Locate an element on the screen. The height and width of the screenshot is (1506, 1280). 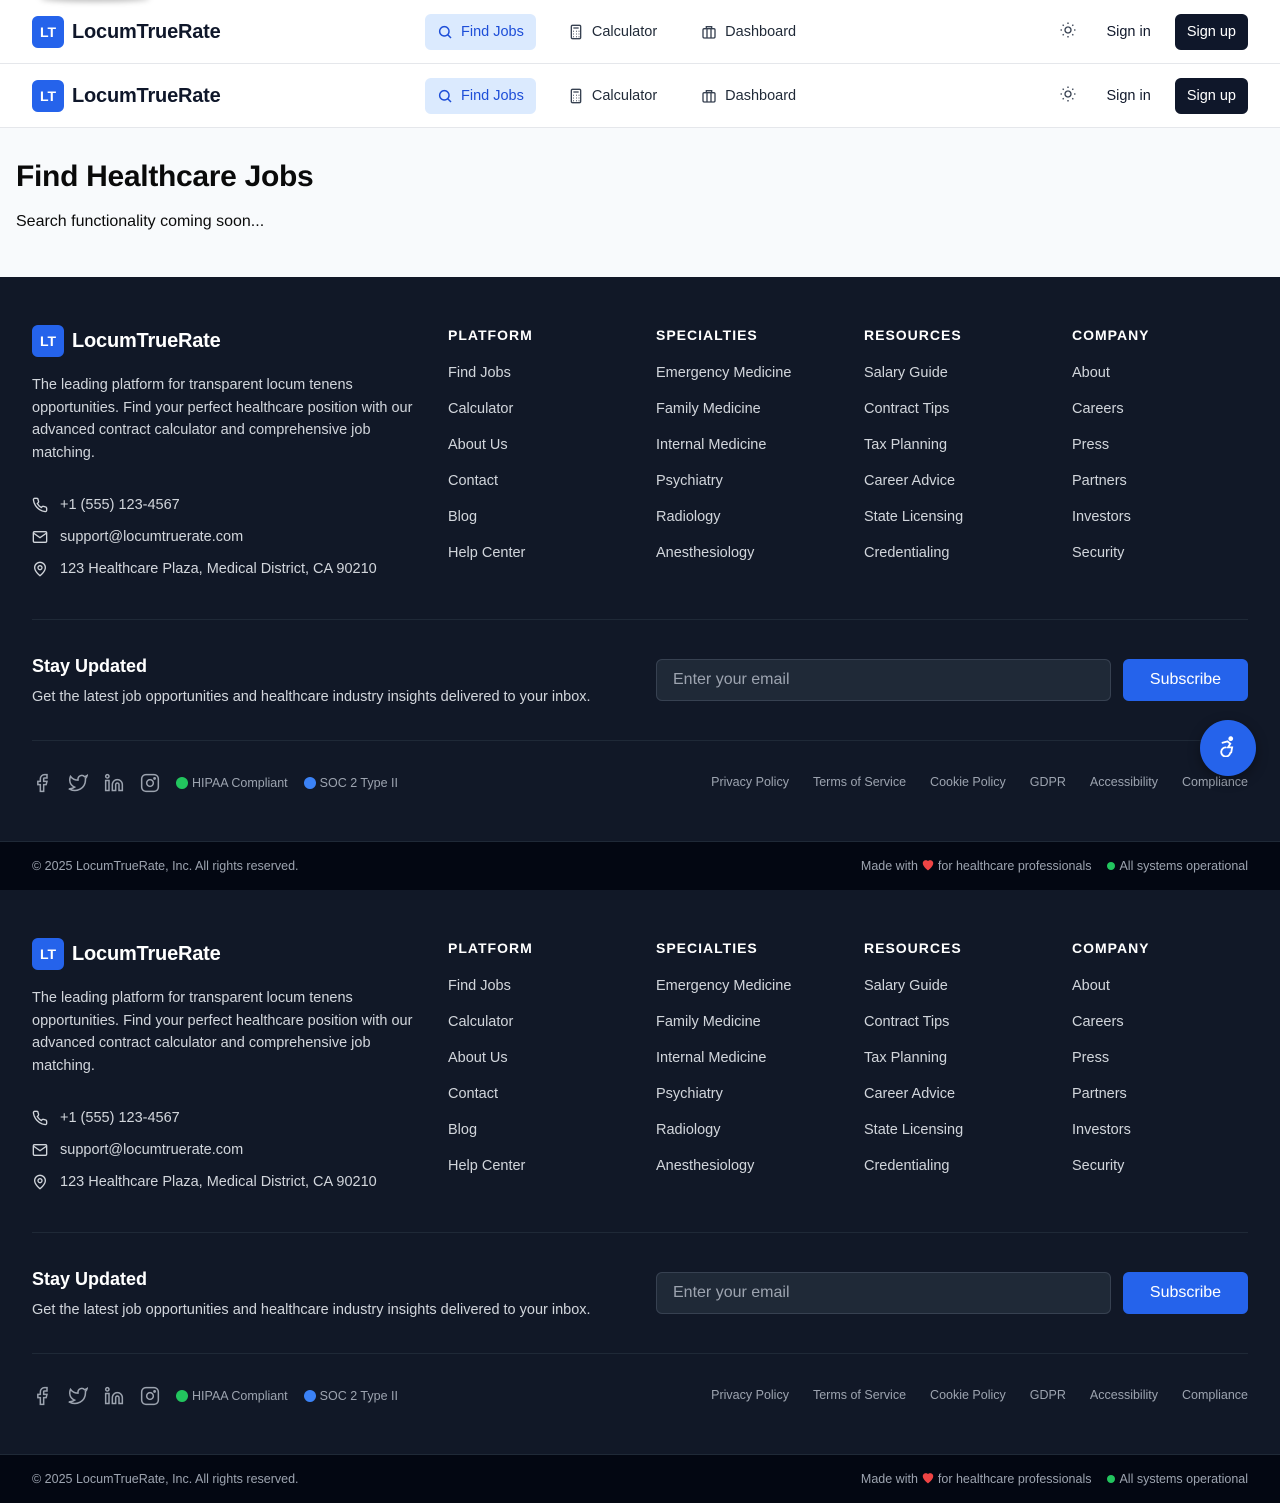
calculator-icon is located at coordinates (576, 96).